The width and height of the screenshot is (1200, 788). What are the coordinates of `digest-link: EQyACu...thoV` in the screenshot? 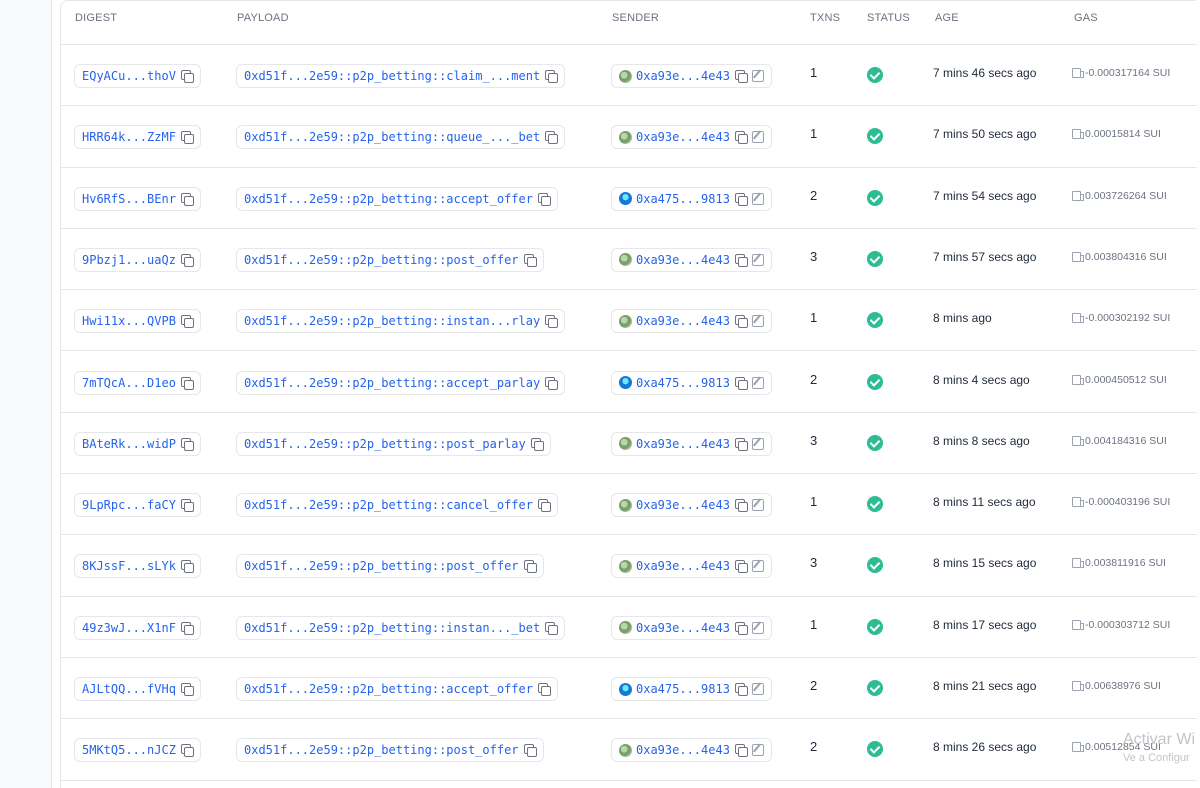 It's located at (137, 76).